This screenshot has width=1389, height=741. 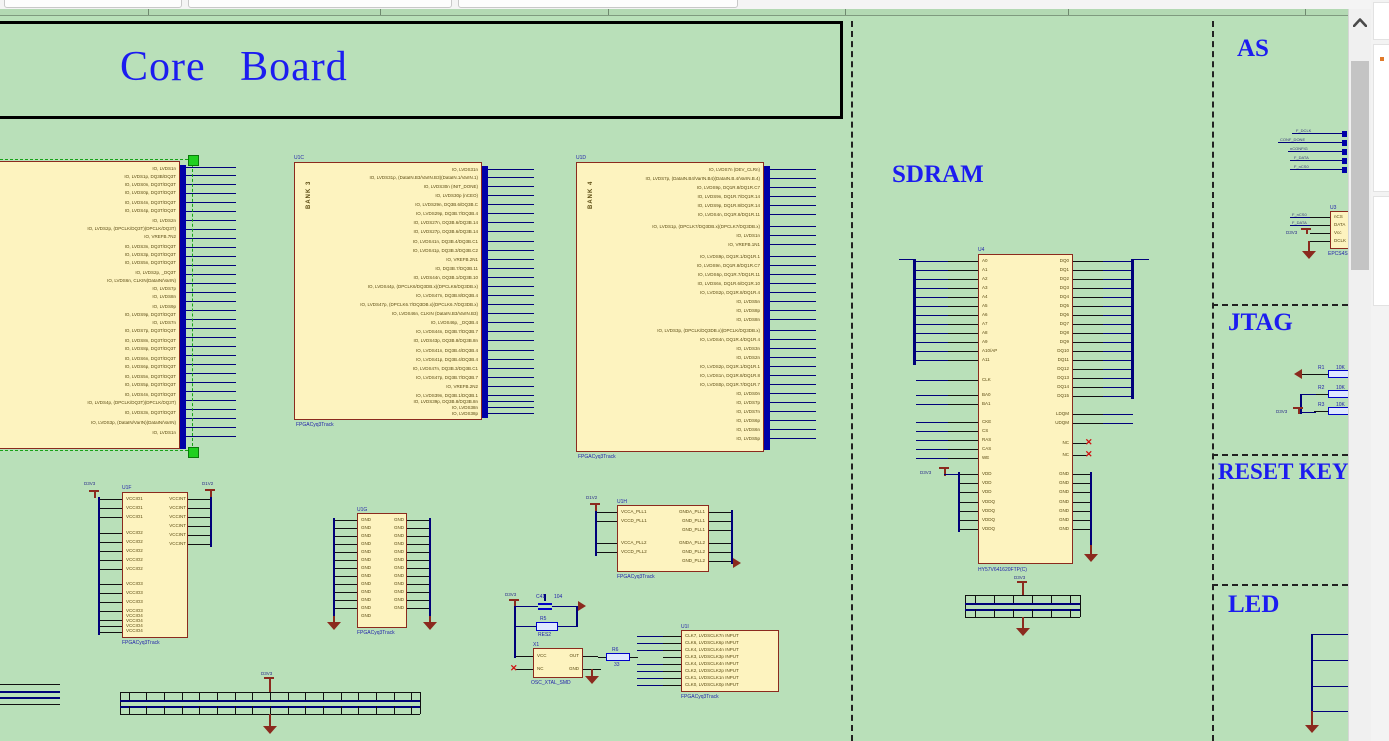 I want to click on as-eeprom-footprint: EPCS4SI8, so click(x=1338, y=254).